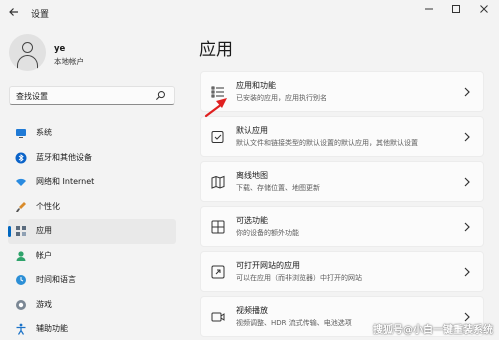 This screenshot has width=499, height=340. I want to click on gamepad-icon, so click(21, 304).